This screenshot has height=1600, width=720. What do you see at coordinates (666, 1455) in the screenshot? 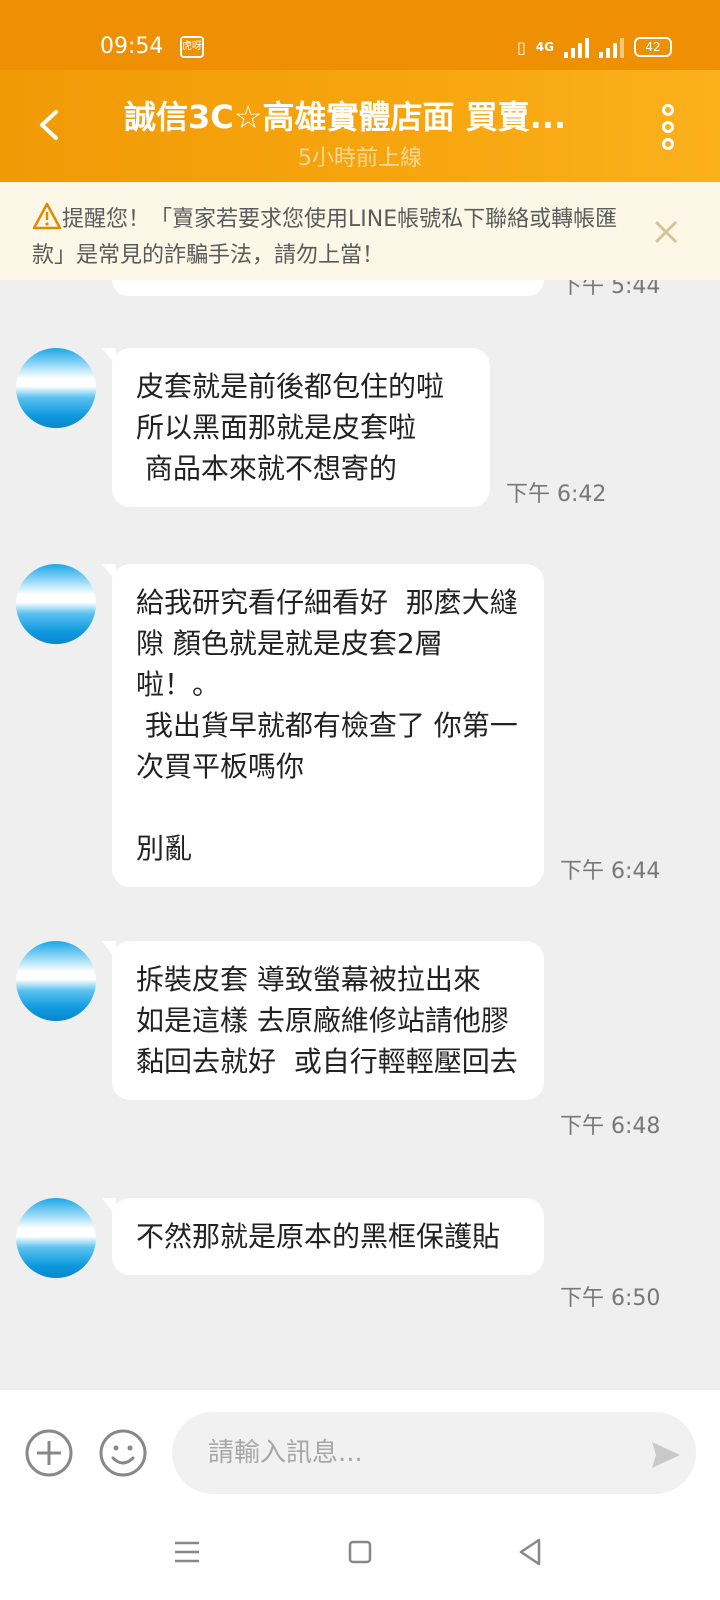
I see `send-icon` at bounding box center [666, 1455].